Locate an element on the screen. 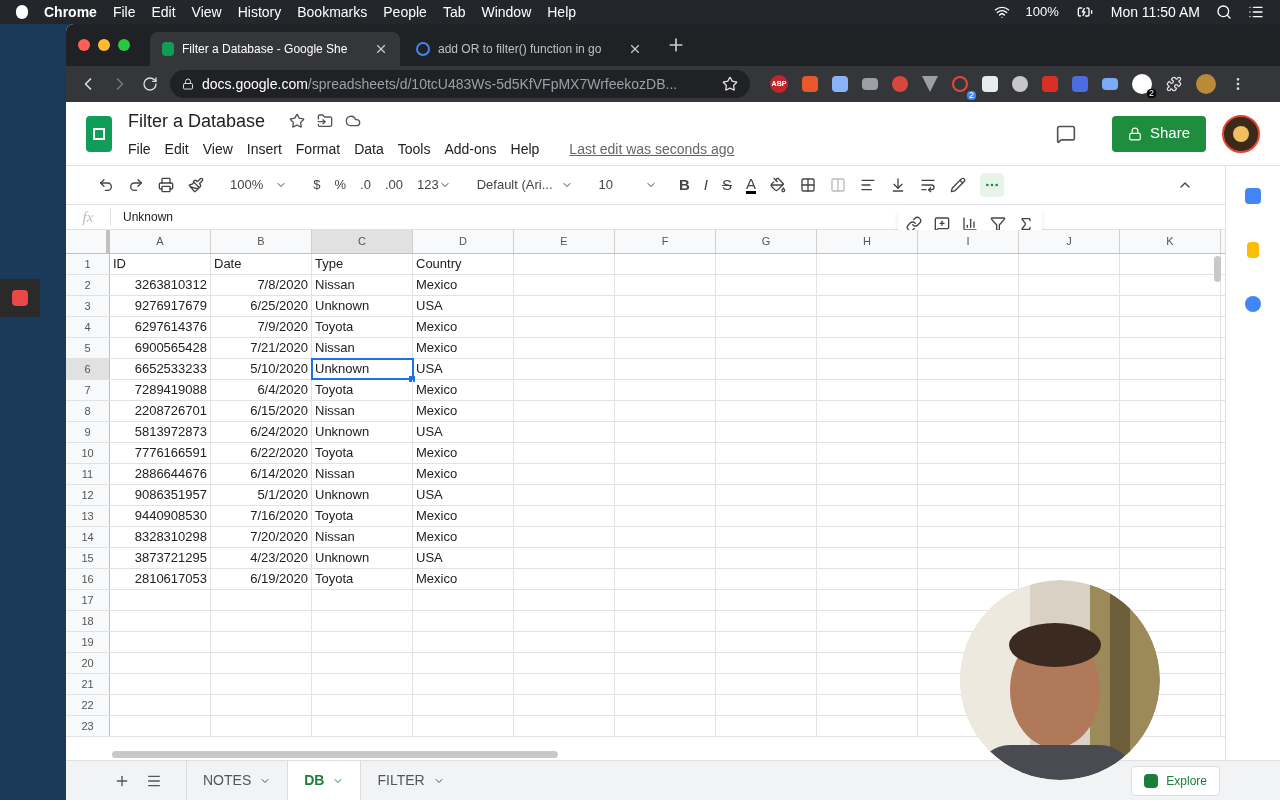 The height and width of the screenshot is (800, 1280). borders-icon is located at coordinates (808, 185).